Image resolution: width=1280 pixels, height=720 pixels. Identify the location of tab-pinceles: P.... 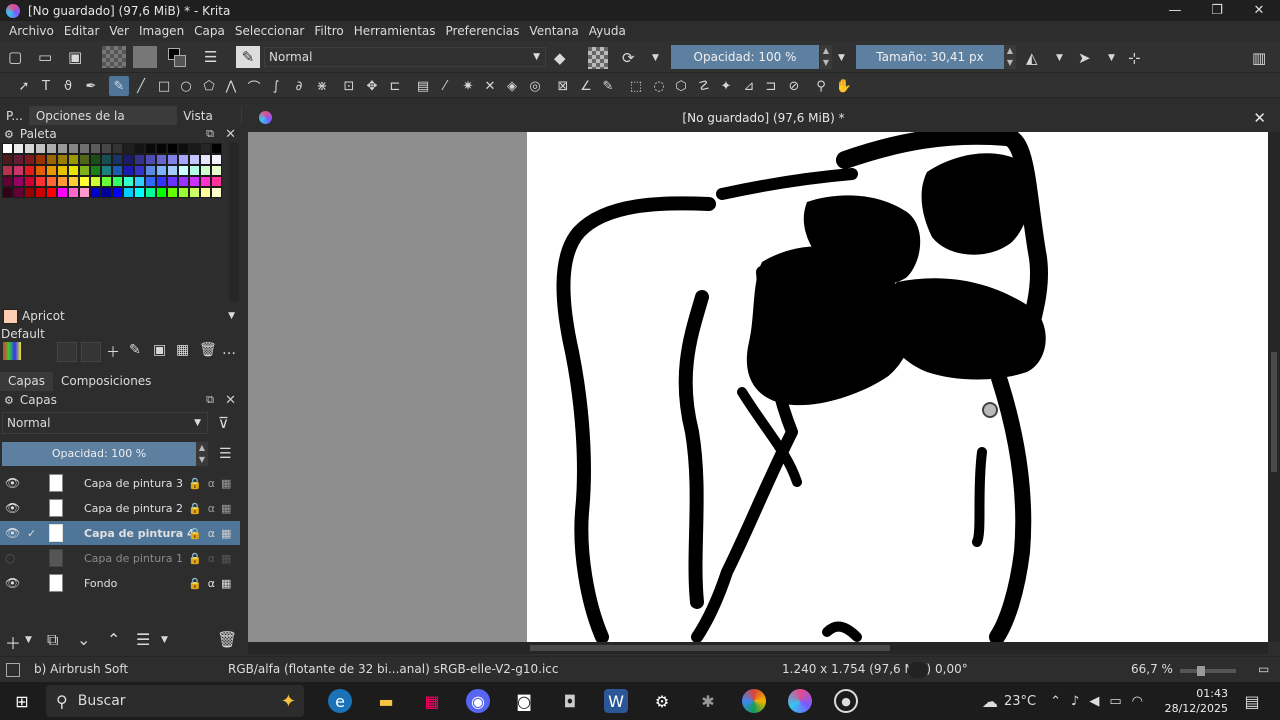
(15, 116).